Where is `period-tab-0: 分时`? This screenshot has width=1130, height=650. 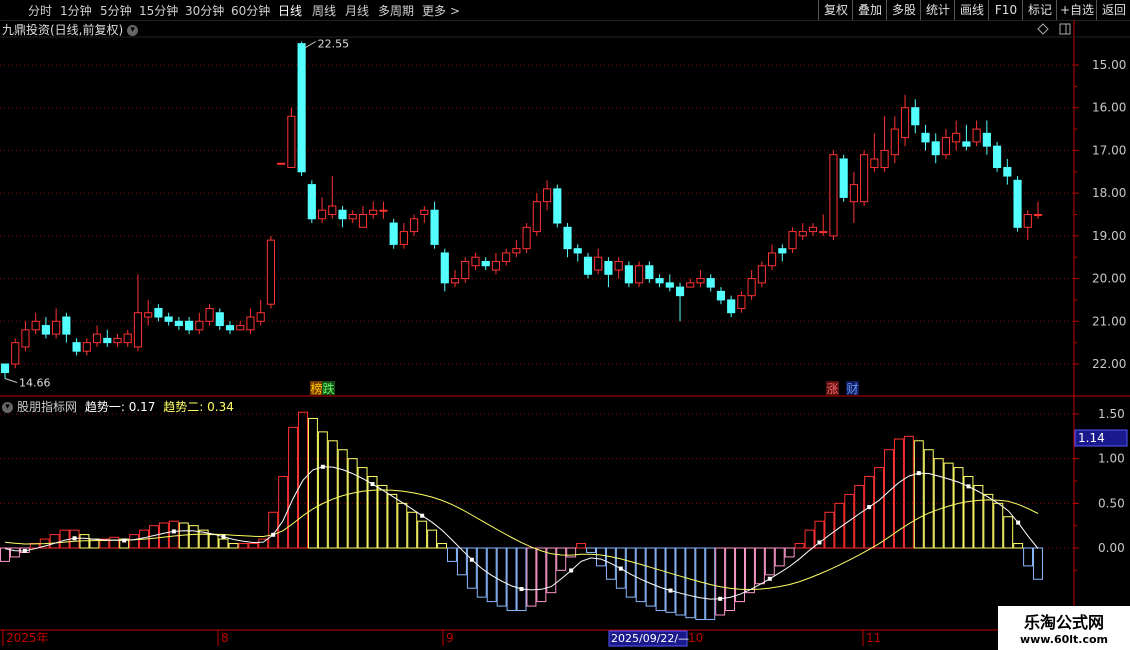 period-tab-0: 分时 is located at coordinates (40, 10).